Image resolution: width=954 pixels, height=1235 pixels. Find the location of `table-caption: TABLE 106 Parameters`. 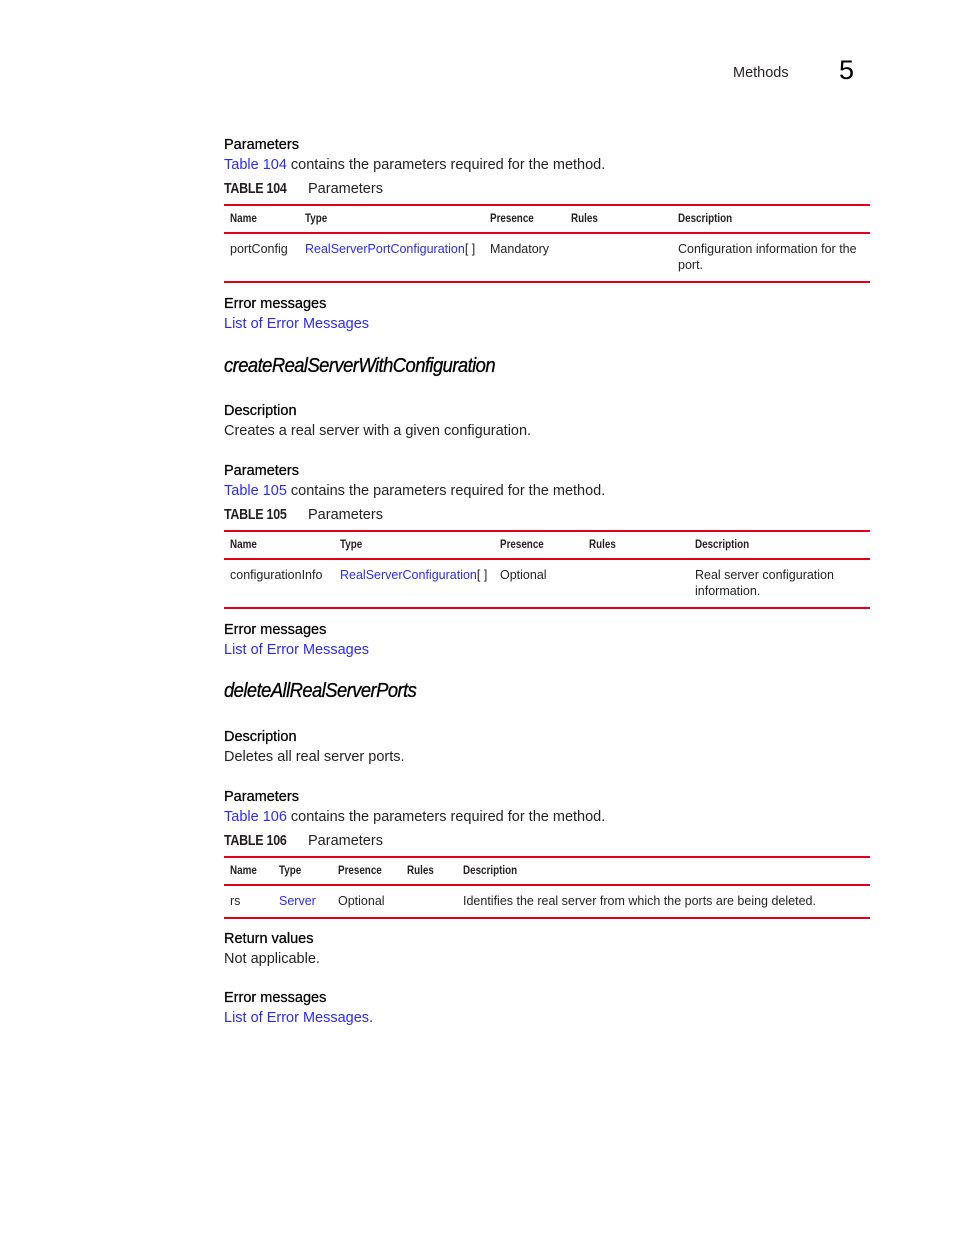

table-caption: TABLE 106 Parameters is located at coordinates (414, 841).